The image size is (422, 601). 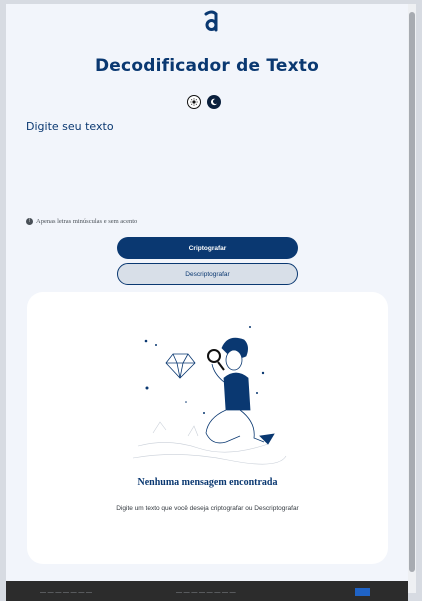 I want to click on footer-mid-text: — — — — — — — —, so click(x=206, y=593).